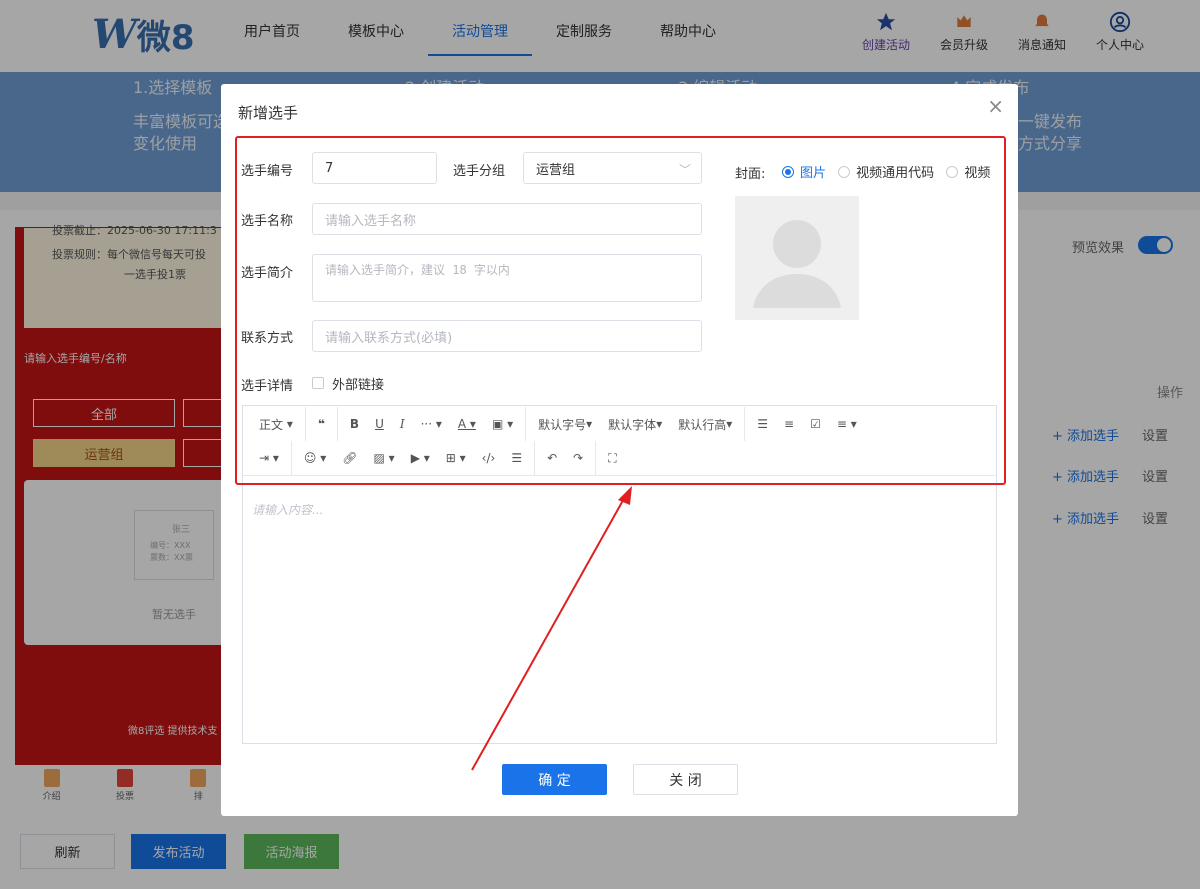 The image size is (1200, 889). I want to click on external-link-label: 外部链接, so click(358, 385).